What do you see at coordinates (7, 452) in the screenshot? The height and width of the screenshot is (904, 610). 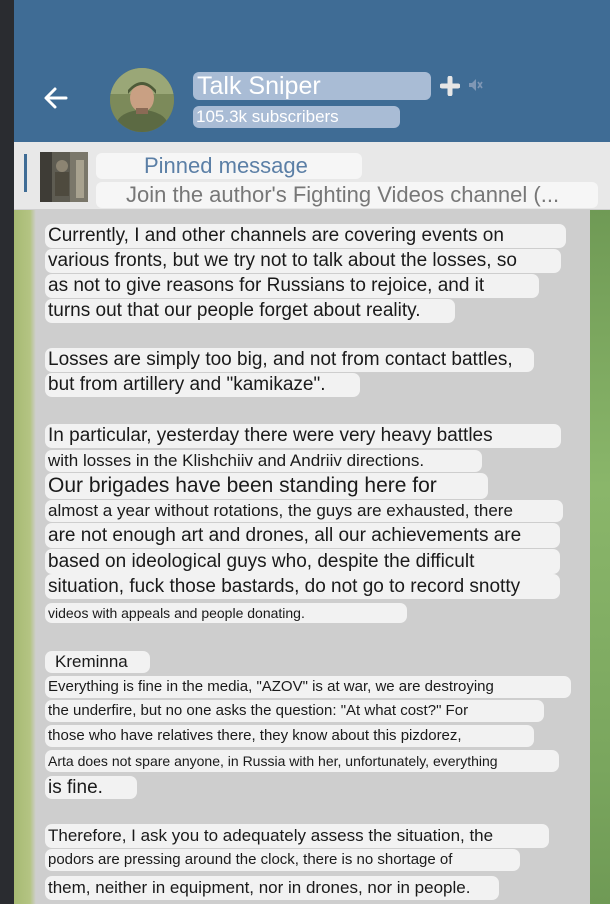 I see `window-edge` at bounding box center [7, 452].